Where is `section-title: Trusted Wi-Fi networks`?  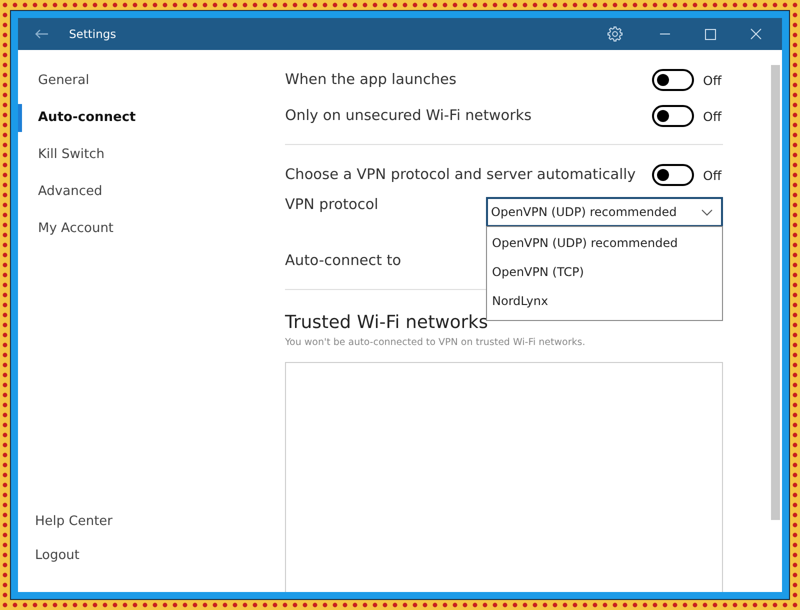
section-title: Trusted Wi-Fi networks is located at coordinates (387, 322).